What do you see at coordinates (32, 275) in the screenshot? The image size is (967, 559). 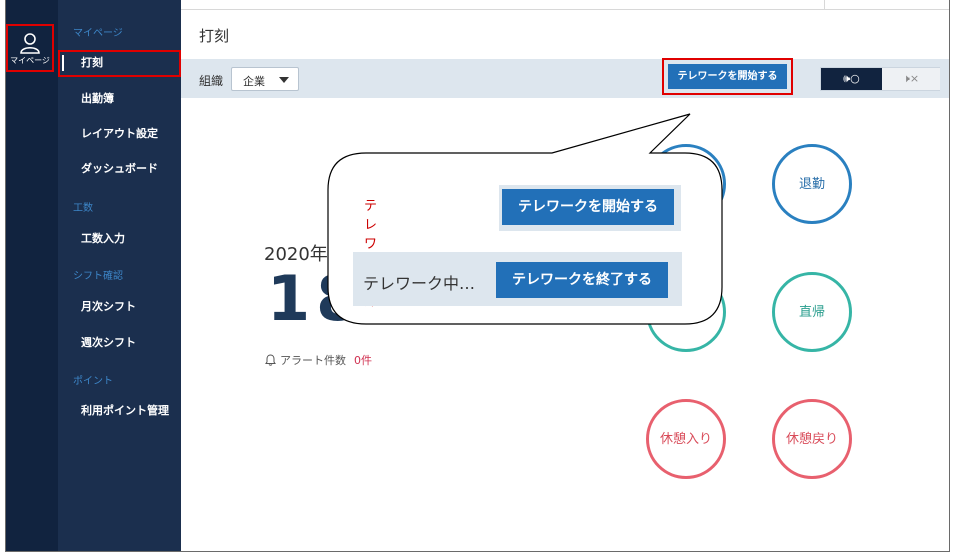 I see `icon-rail: マイページ` at bounding box center [32, 275].